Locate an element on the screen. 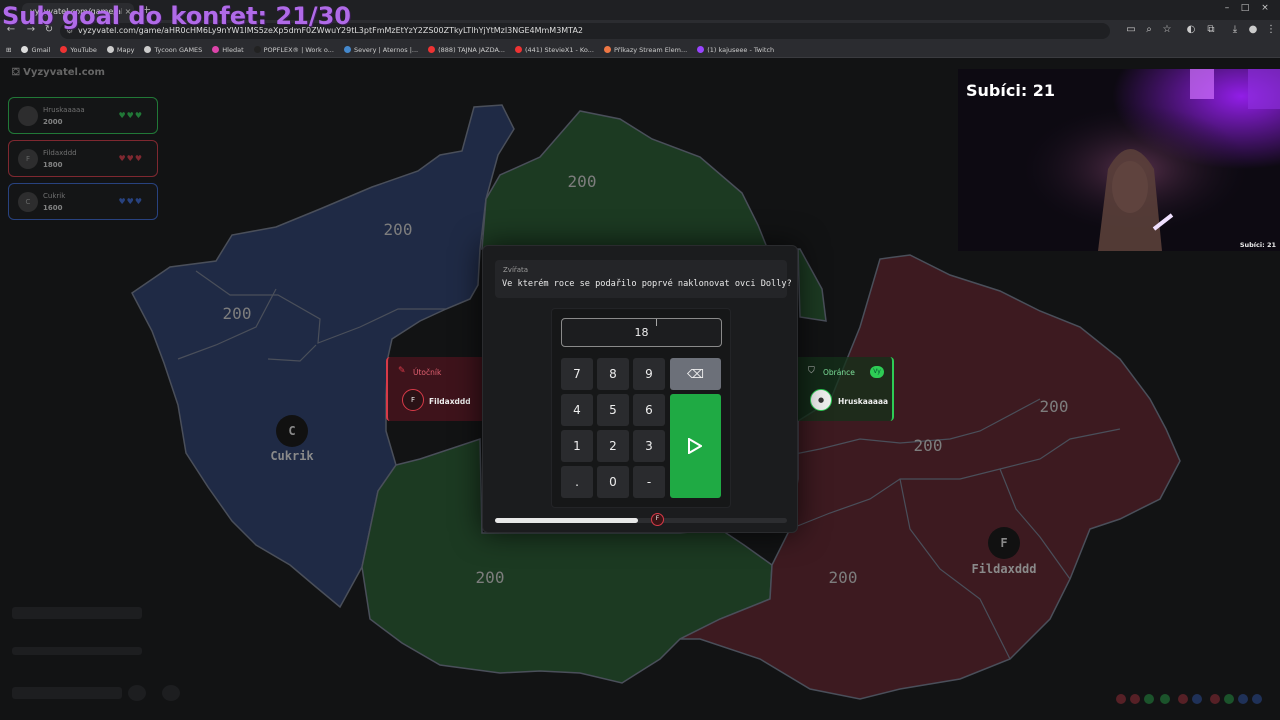 Image resolution: width=1280 pixels, height=720 pixels. player-name: Hruskaaaaa is located at coordinates (64, 110).